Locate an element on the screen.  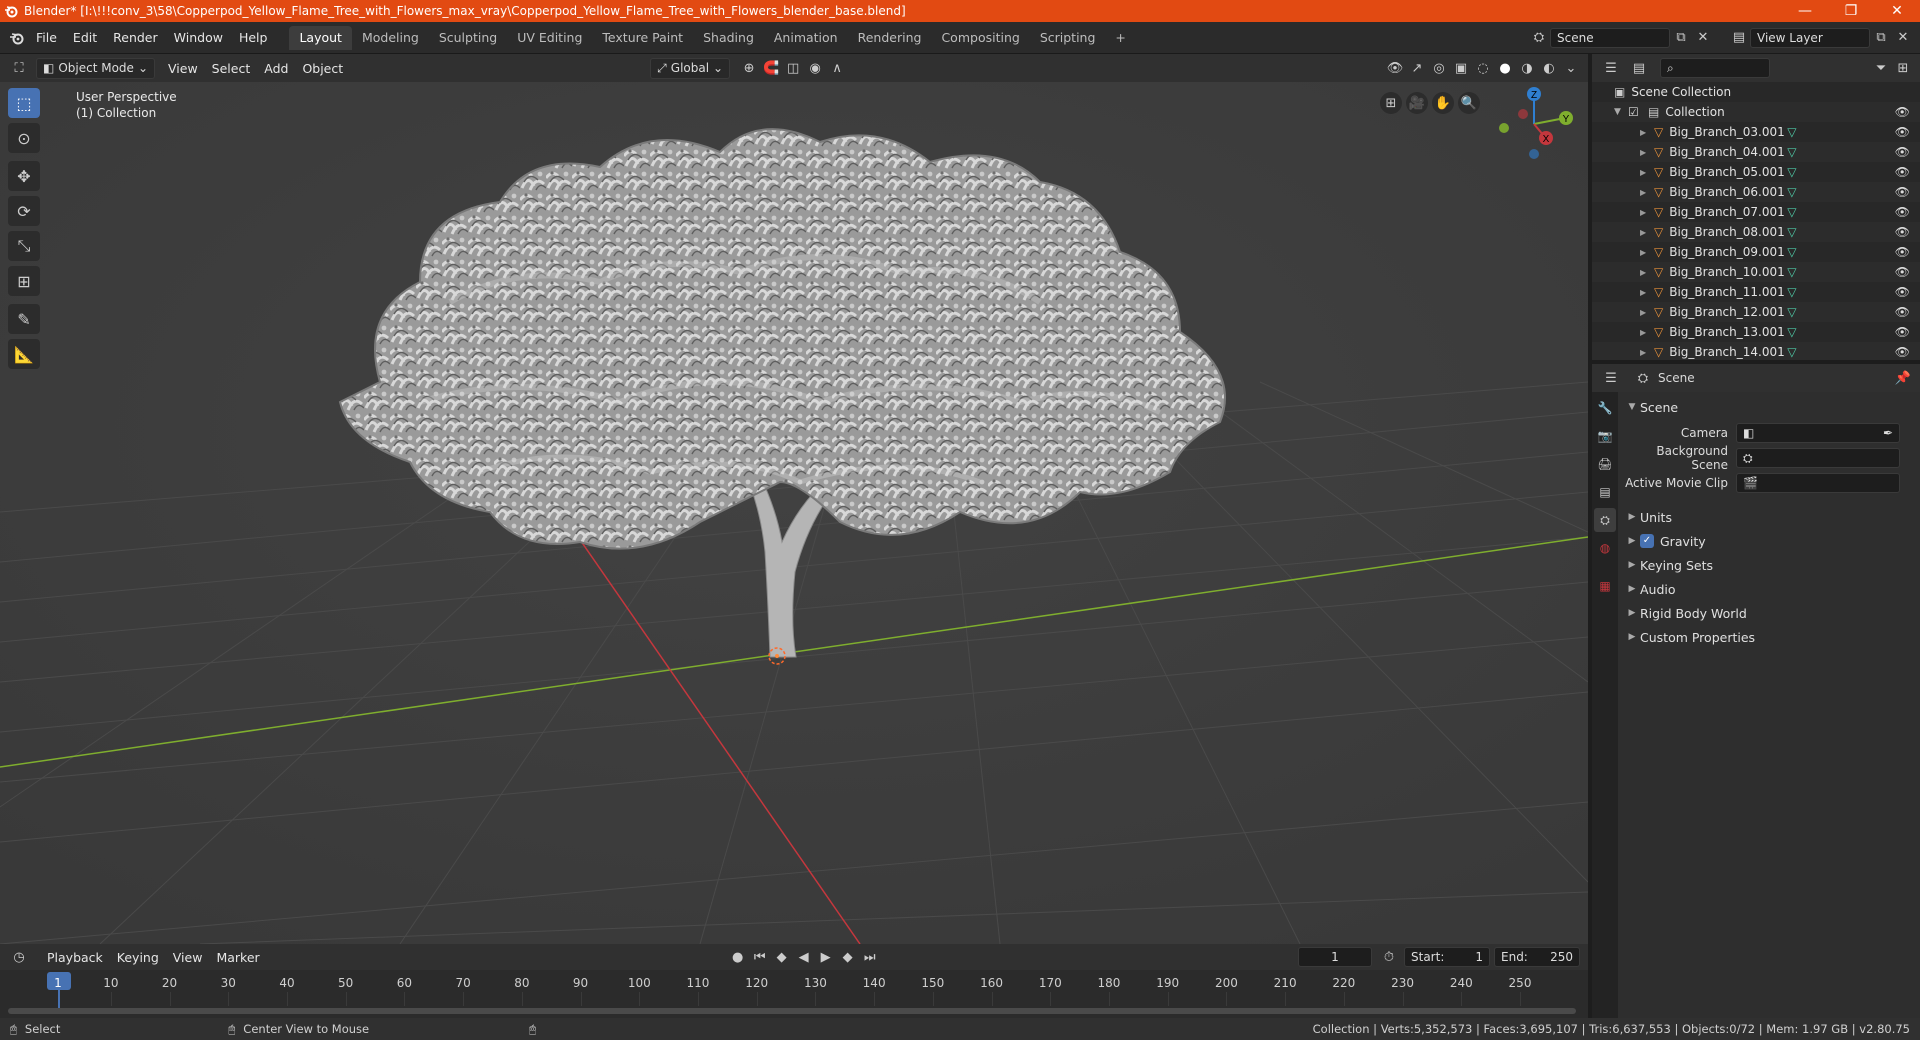
active-movie-clip-field: 🎬 is located at coordinates (1818, 483).